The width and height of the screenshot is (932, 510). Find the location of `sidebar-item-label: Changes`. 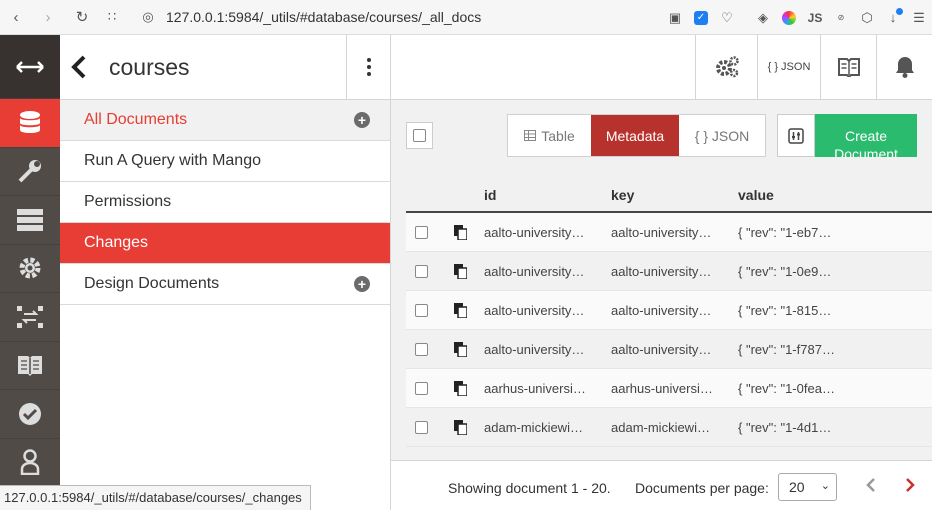

sidebar-item-label: Changes is located at coordinates (116, 242).